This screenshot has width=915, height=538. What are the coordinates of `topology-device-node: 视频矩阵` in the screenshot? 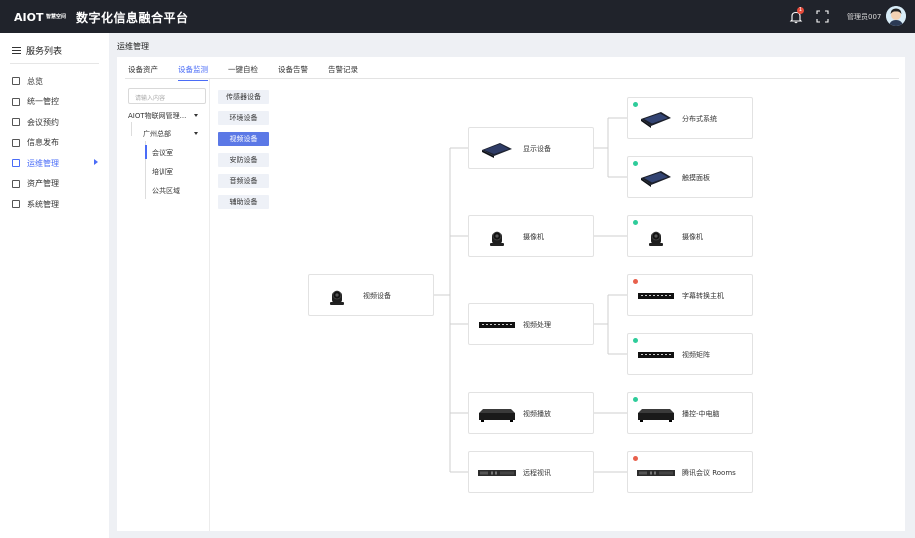 It's located at (690, 354).